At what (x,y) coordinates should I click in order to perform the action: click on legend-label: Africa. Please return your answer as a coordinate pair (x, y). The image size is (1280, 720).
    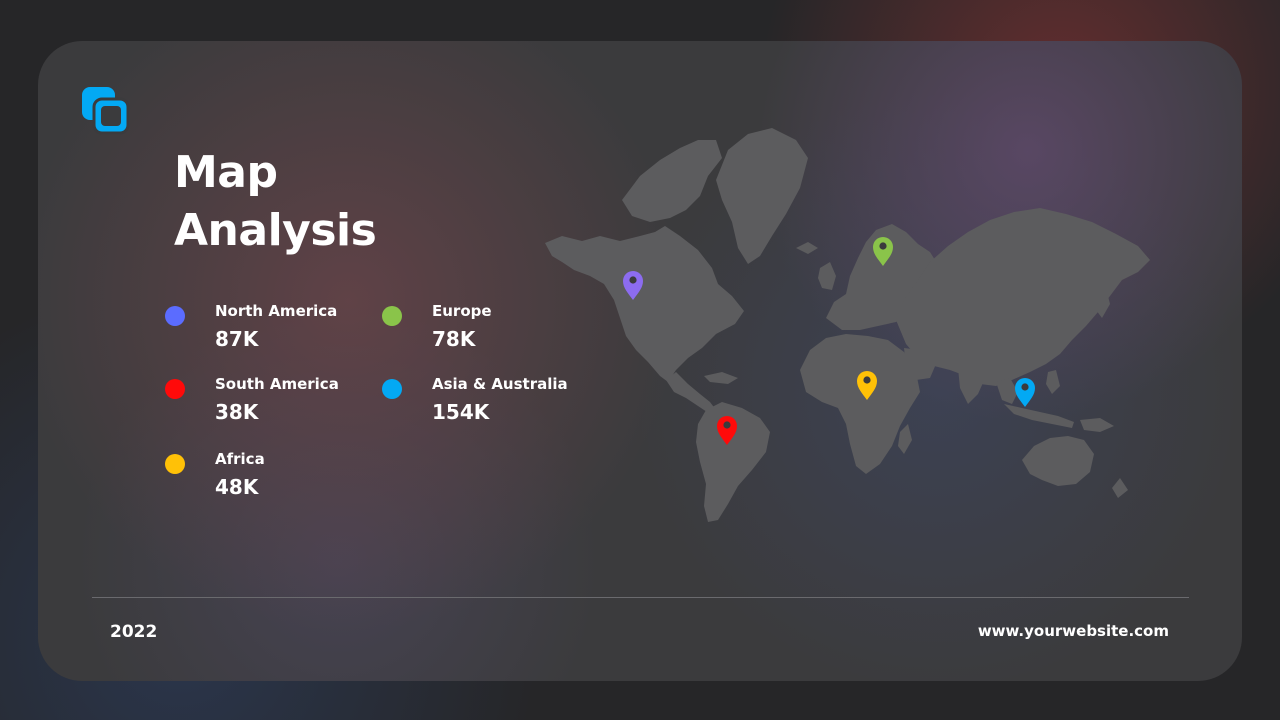
    Looking at the image, I should click on (240, 459).